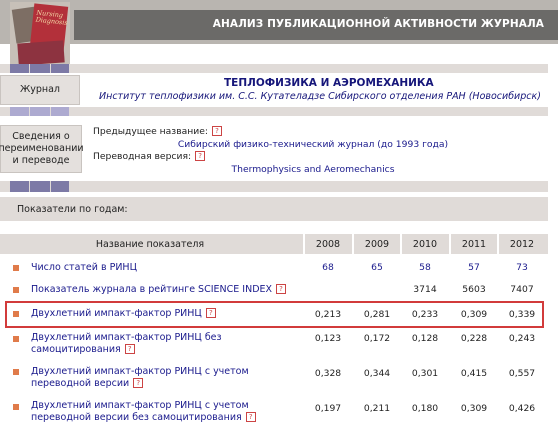 This screenshot has width=558, height=435. Describe the element at coordinates (425, 244) in the screenshot. I see `col-header-year: 2010` at that location.